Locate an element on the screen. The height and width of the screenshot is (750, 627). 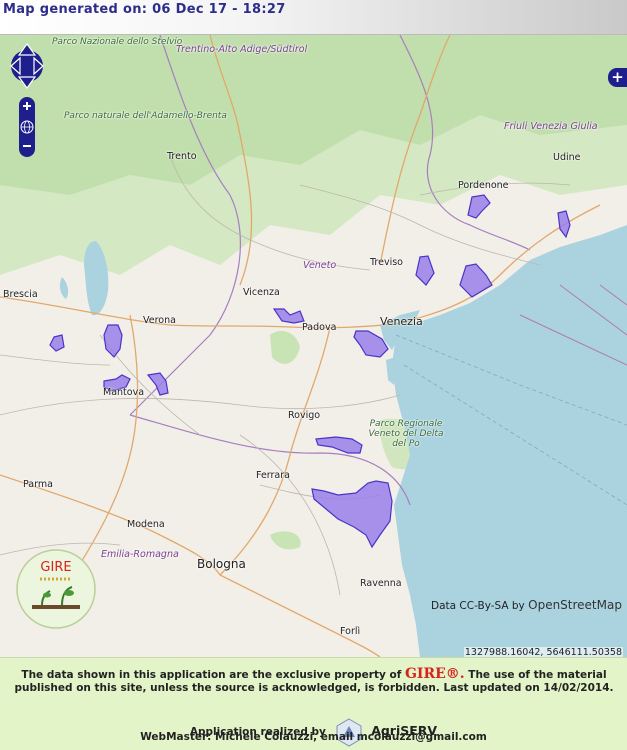
label-pordenone: Pordenone is located at coordinates (483, 185).